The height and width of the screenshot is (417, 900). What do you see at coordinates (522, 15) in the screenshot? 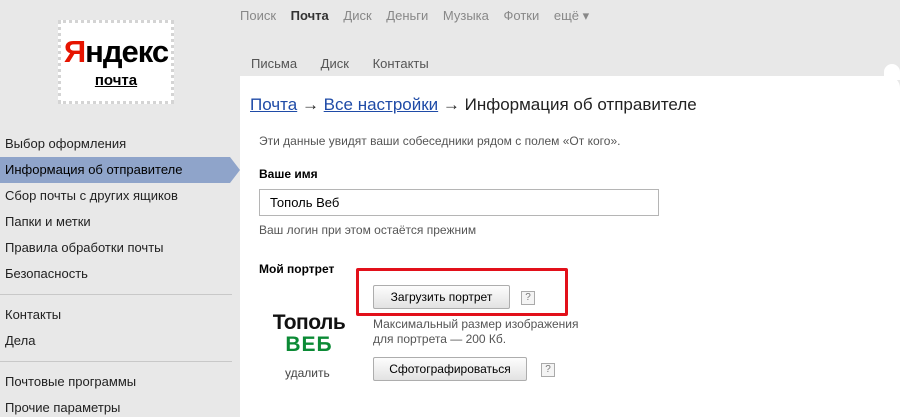
I see `nav-photos: Фотки` at bounding box center [522, 15].